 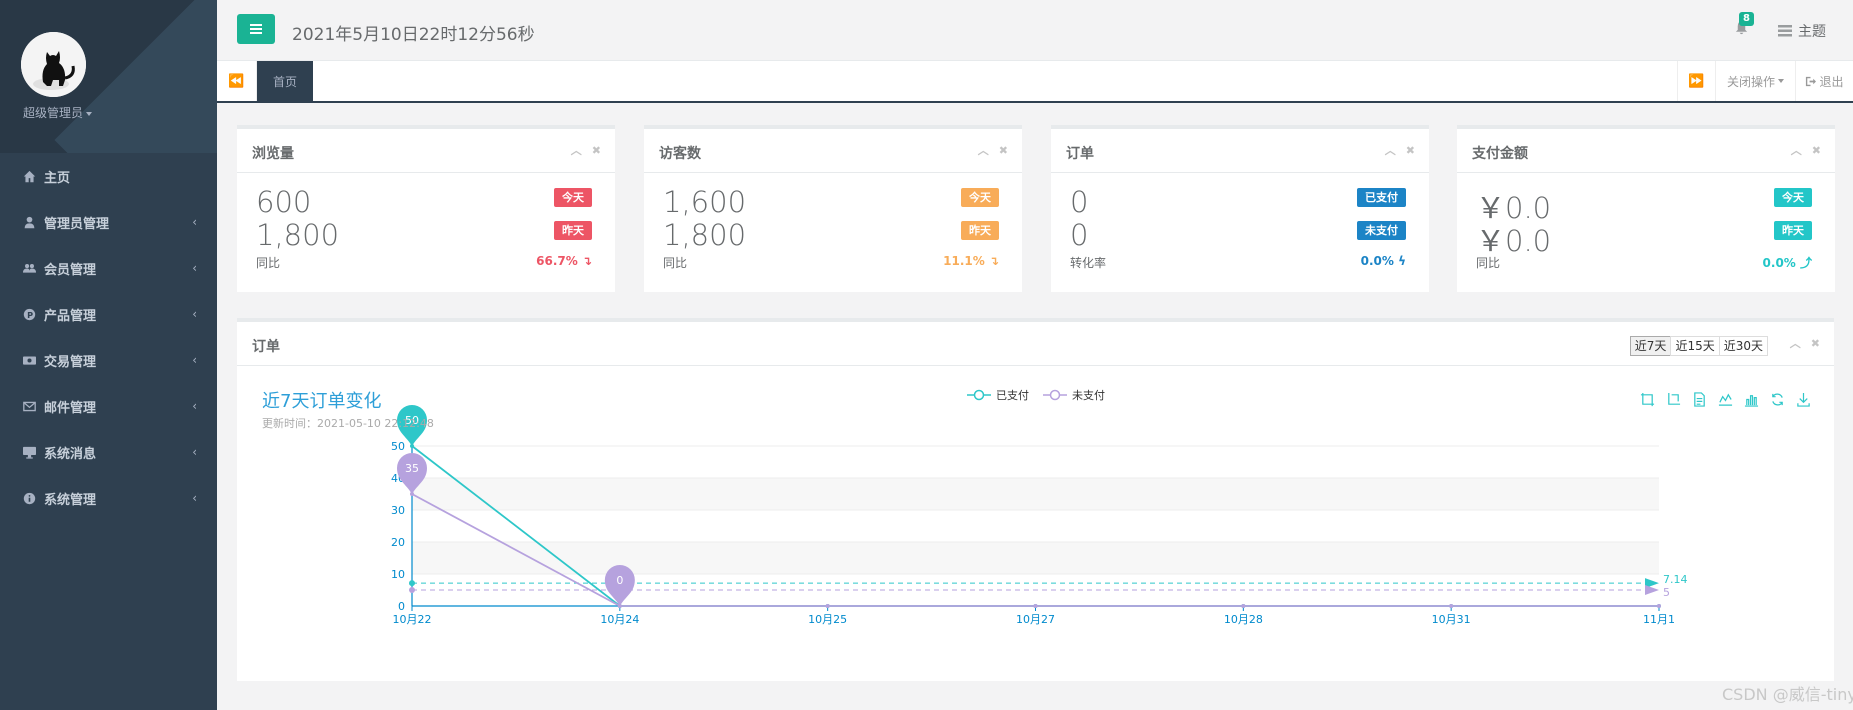 I want to click on stat-percentage: 11.1% ↴, so click(x=971, y=261).